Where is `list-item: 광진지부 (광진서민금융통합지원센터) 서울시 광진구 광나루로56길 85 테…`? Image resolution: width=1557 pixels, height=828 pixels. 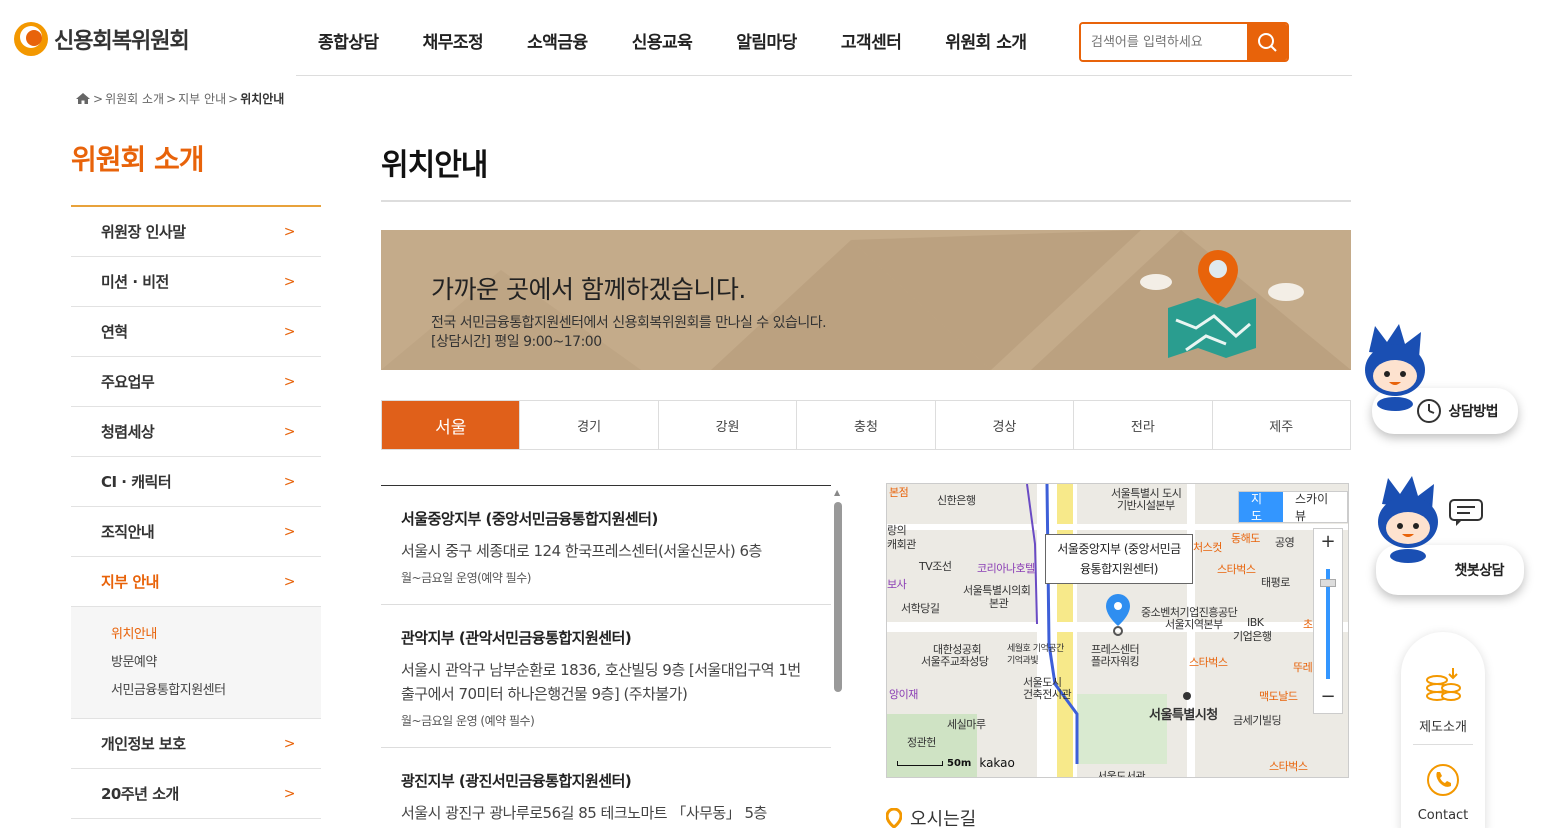
list-item: 광진지부 (광진서민금융통합지원센터) 서울시 광진구 광나루로56길 85 테… is located at coordinates (606, 788).